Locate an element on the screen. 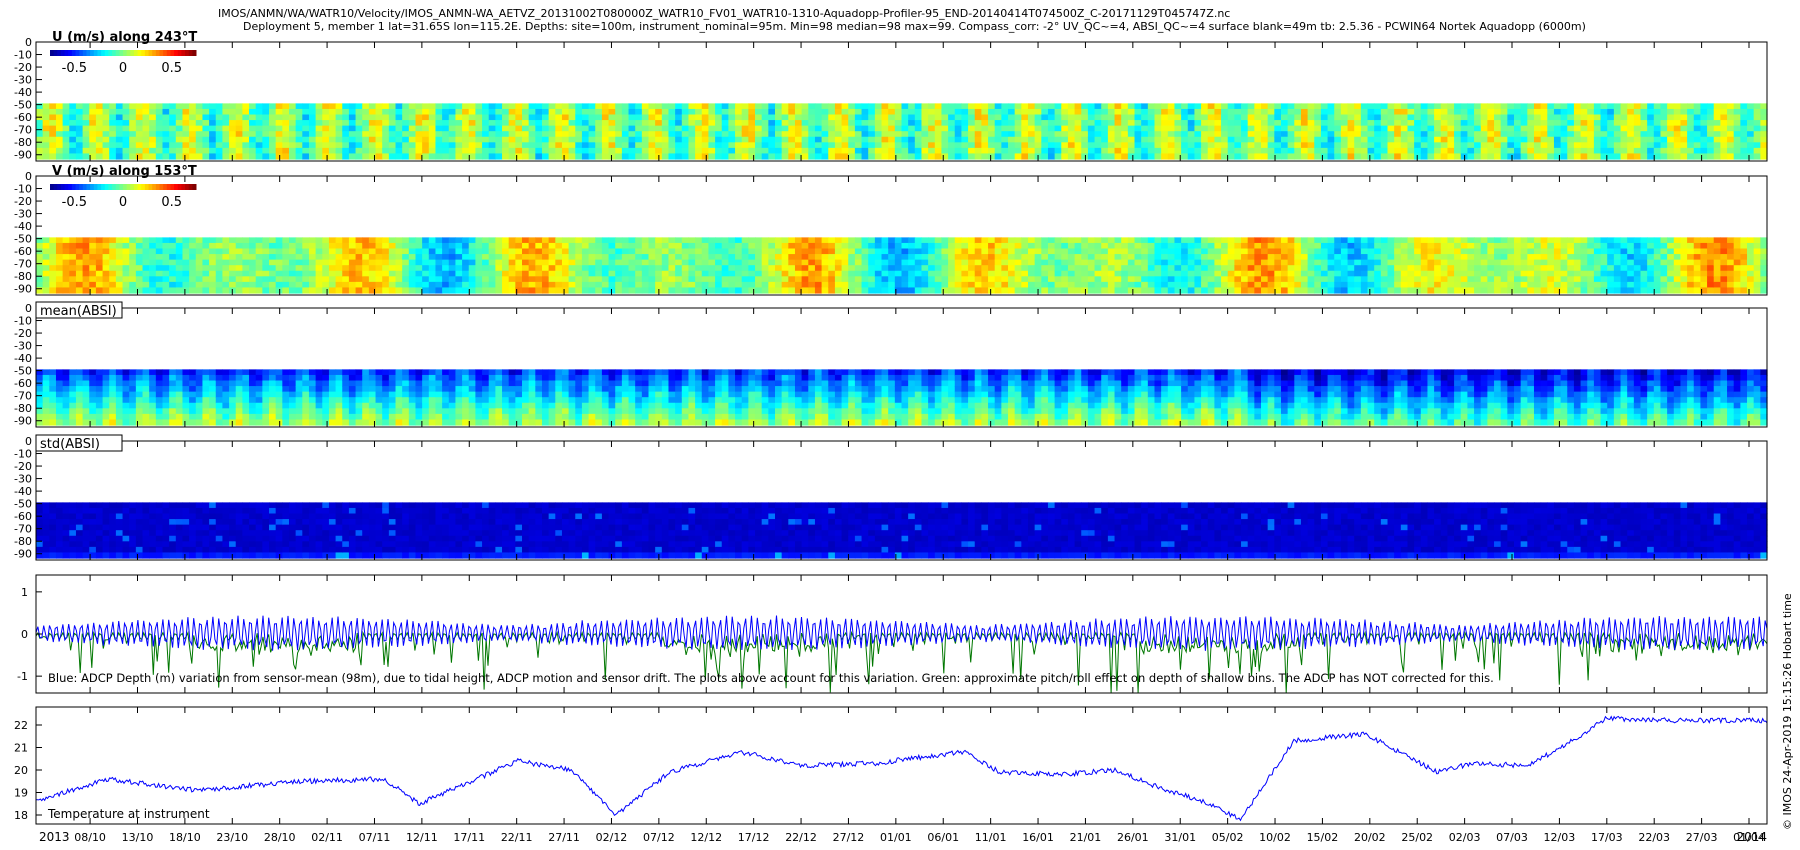 The height and width of the screenshot is (850, 1800). colorbar-segment is located at coordinates (63, 53).